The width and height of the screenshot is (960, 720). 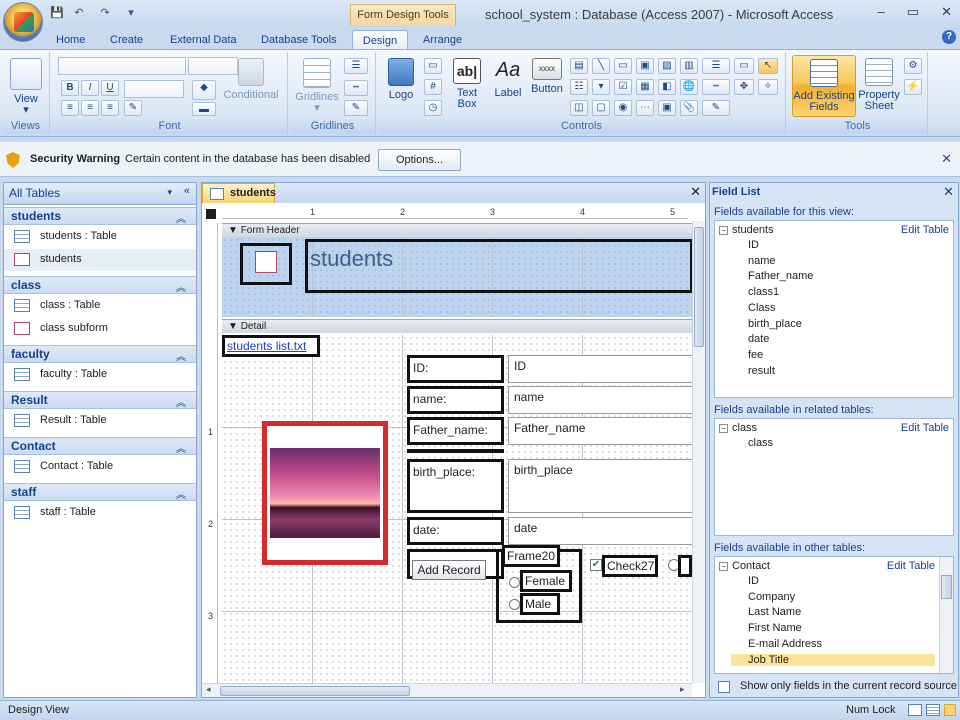 What do you see at coordinates (100, 400) in the screenshot?
I see `nav-group-result: Result ︽` at bounding box center [100, 400].